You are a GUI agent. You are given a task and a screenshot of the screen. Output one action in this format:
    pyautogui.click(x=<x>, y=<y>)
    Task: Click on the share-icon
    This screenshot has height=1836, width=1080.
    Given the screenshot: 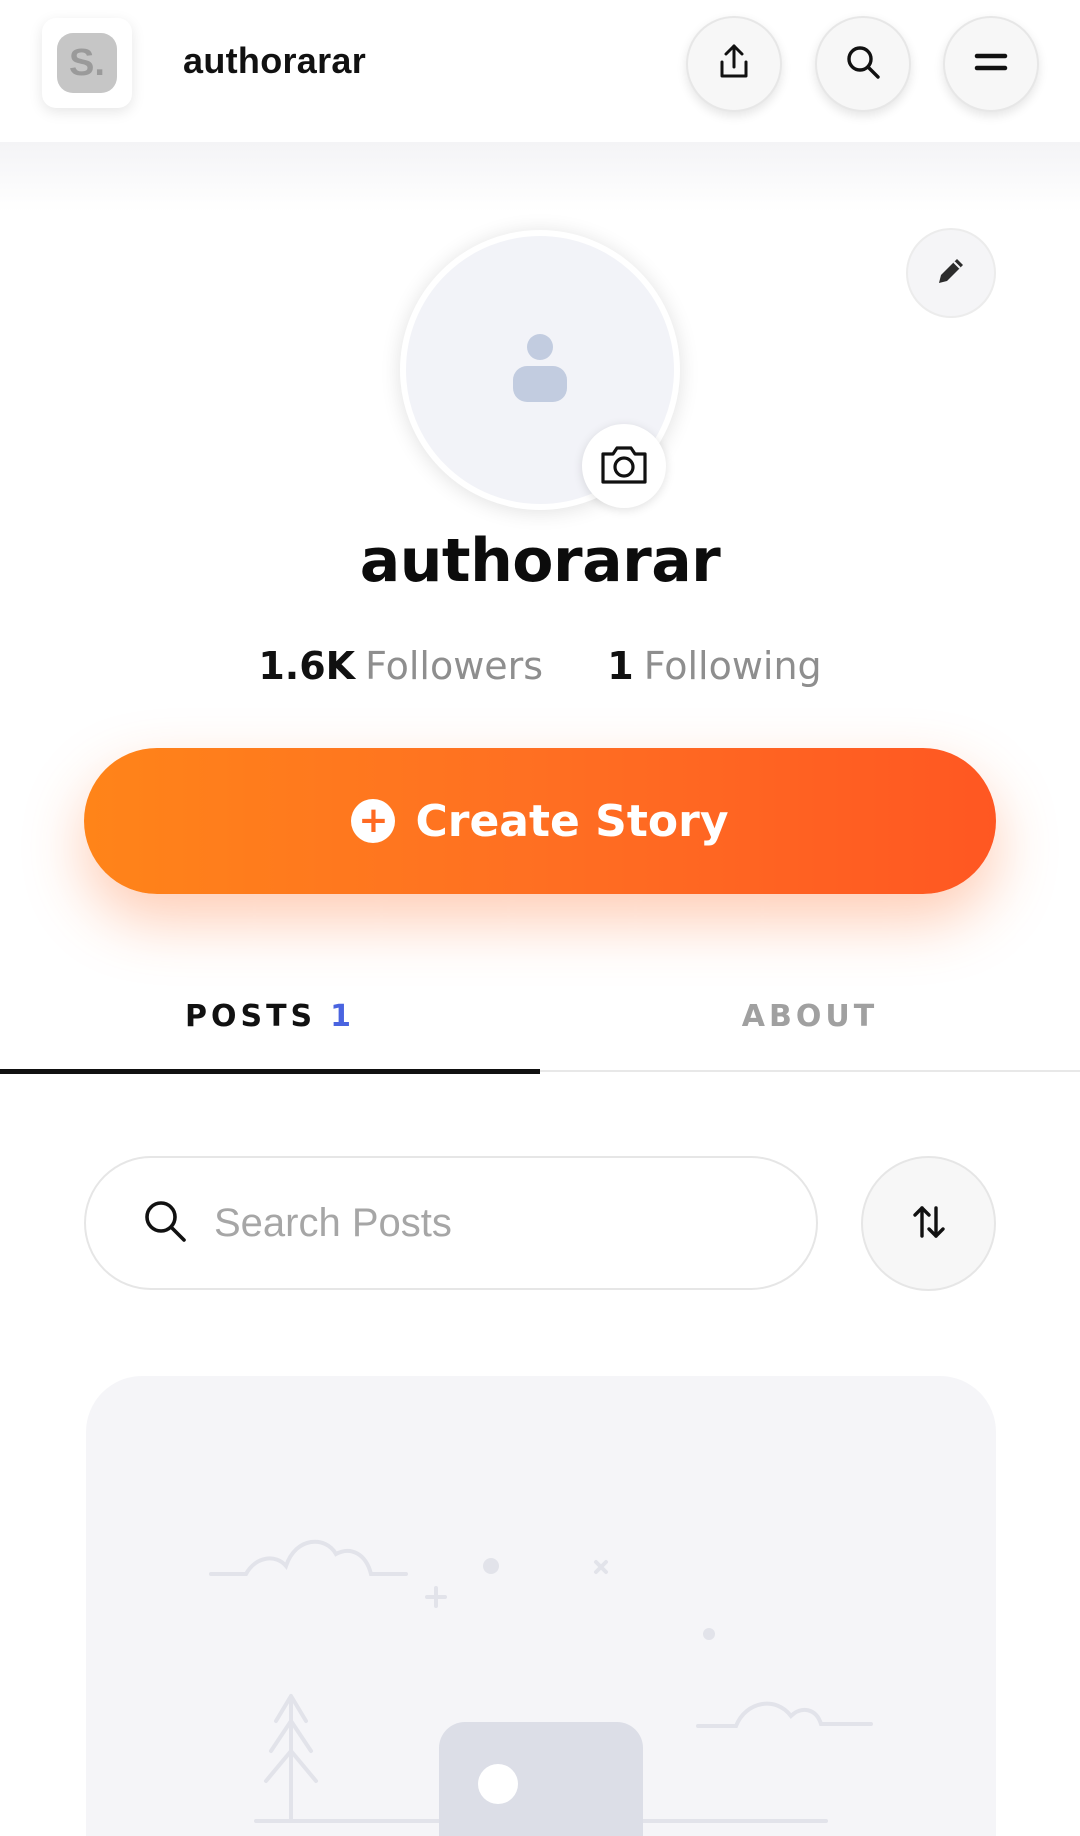 What is the action you would take?
    pyautogui.click(x=734, y=64)
    